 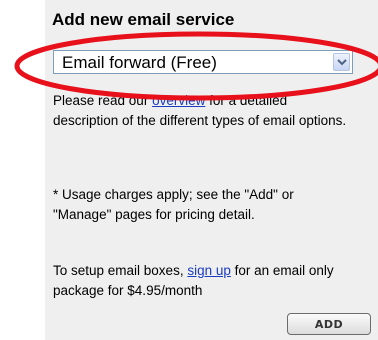 I want to click on section-title: Add new email service, so click(x=143, y=19).